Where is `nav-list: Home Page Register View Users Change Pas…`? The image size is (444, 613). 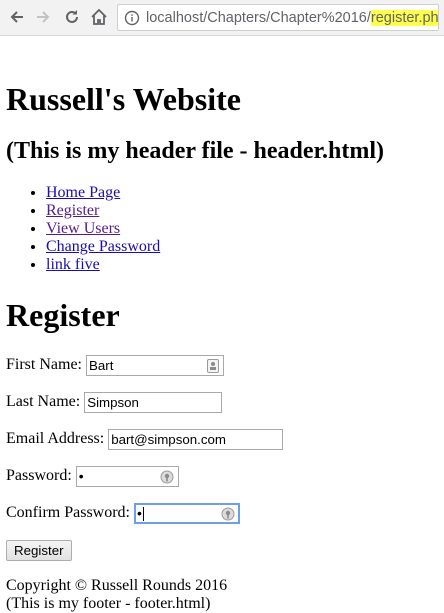 nav-list: Home Page Register View Users Change Pas… is located at coordinates (80, 229).